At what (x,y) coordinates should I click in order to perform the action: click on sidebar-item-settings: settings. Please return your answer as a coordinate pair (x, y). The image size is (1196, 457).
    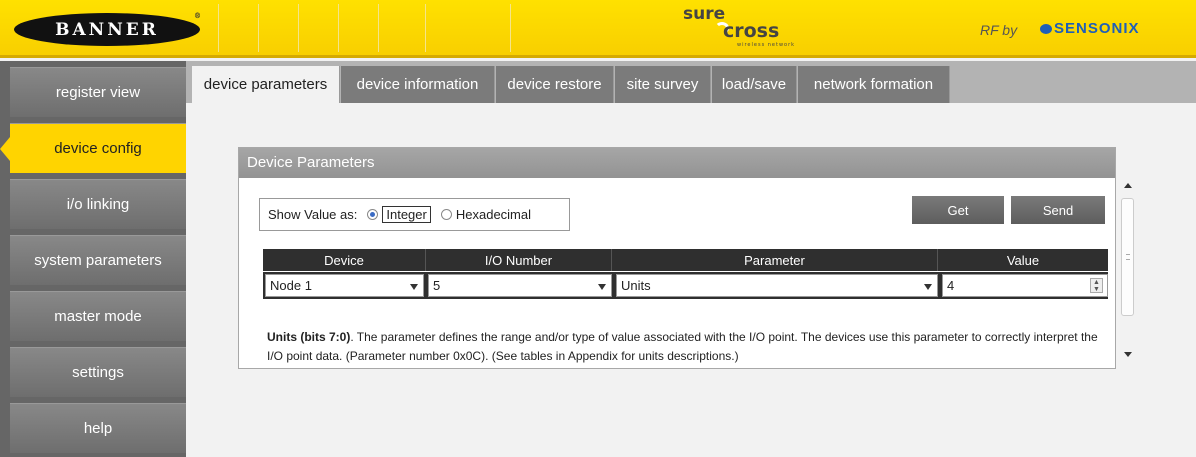
    Looking at the image, I should click on (98, 372).